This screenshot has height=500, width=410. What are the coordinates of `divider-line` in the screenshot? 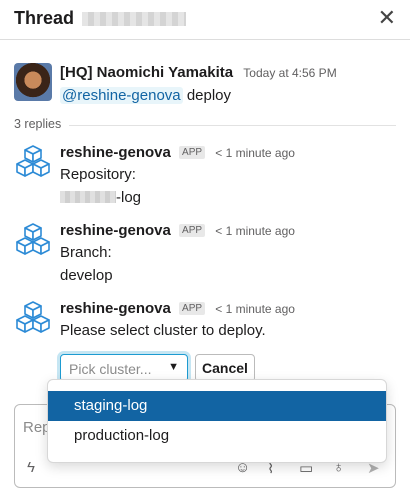 It's located at (205, 125).